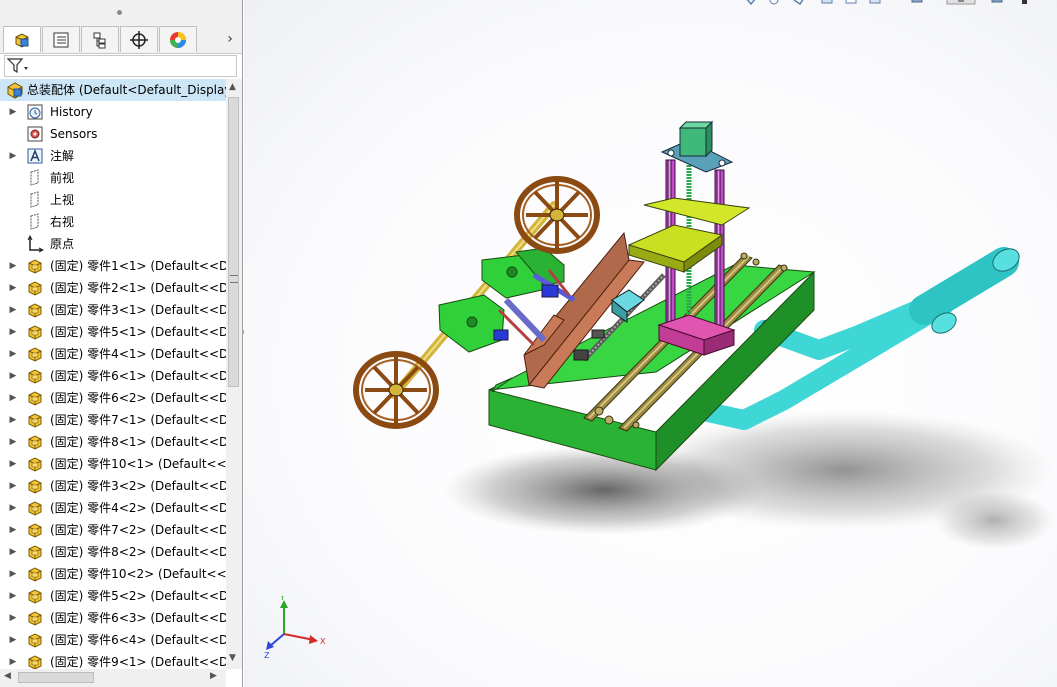  Describe the element at coordinates (139, 39) in the screenshot. I see `tab-dimxpert` at that location.